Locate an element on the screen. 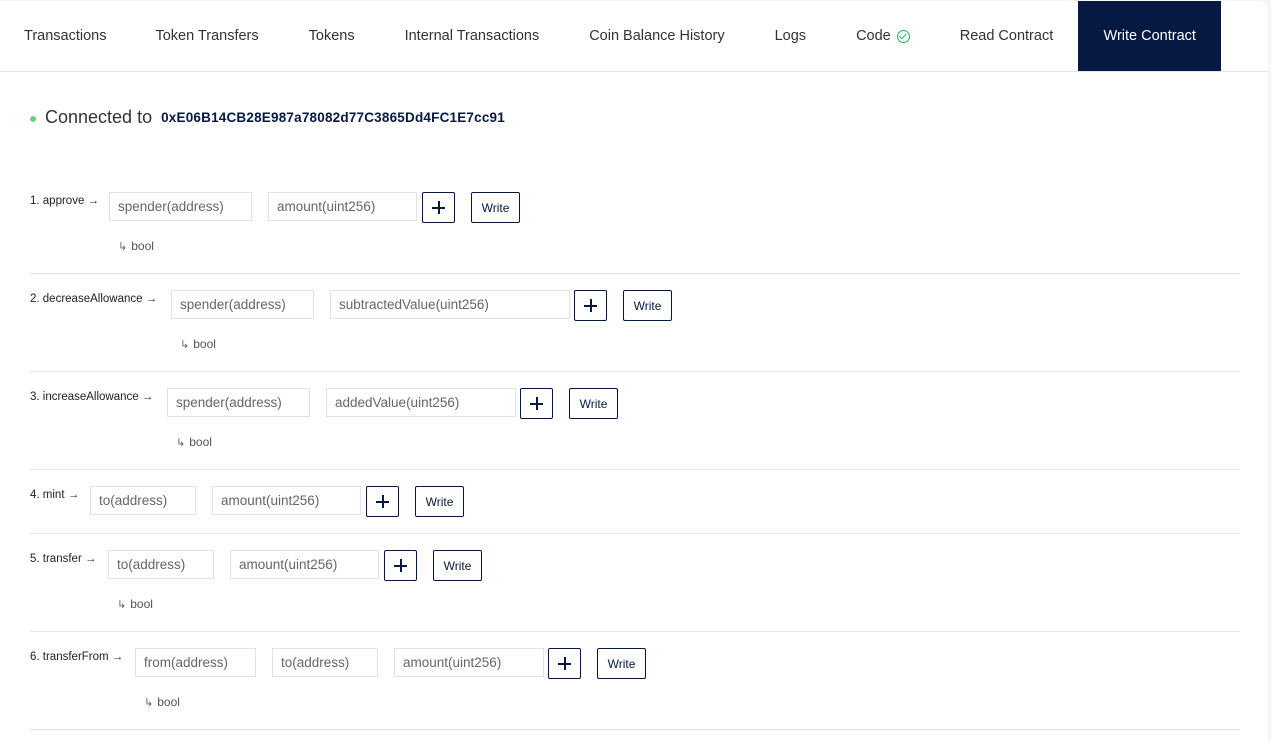 This screenshot has height=741, width=1271. tab-read-contract: Read Contract is located at coordinates (1007, 36).